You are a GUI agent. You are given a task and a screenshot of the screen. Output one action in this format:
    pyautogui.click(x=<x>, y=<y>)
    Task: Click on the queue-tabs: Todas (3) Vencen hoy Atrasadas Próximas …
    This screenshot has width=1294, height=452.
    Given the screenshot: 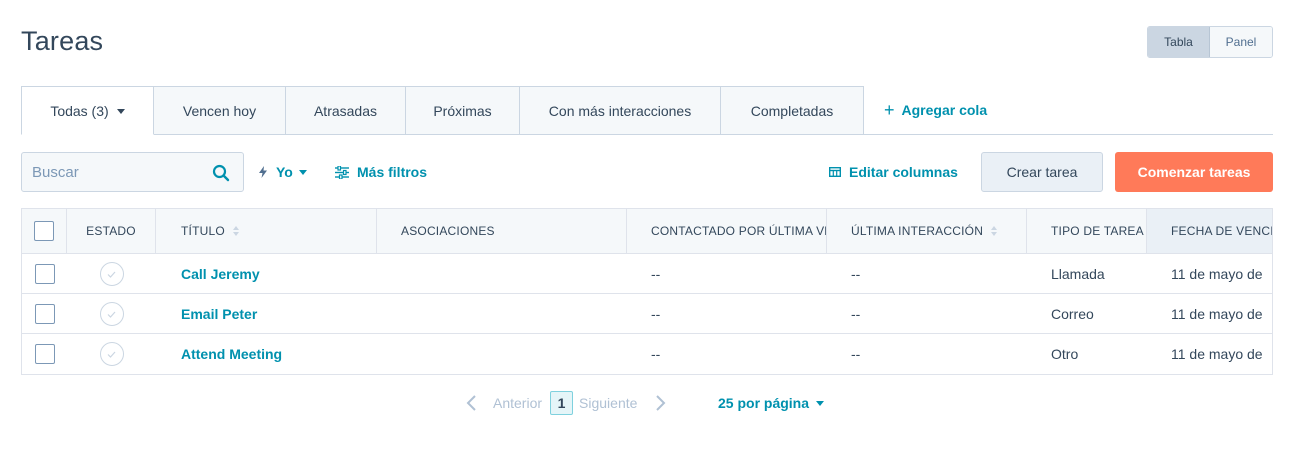 What is the action you would take?
    pyautogui.click(x=442, y=110)
    